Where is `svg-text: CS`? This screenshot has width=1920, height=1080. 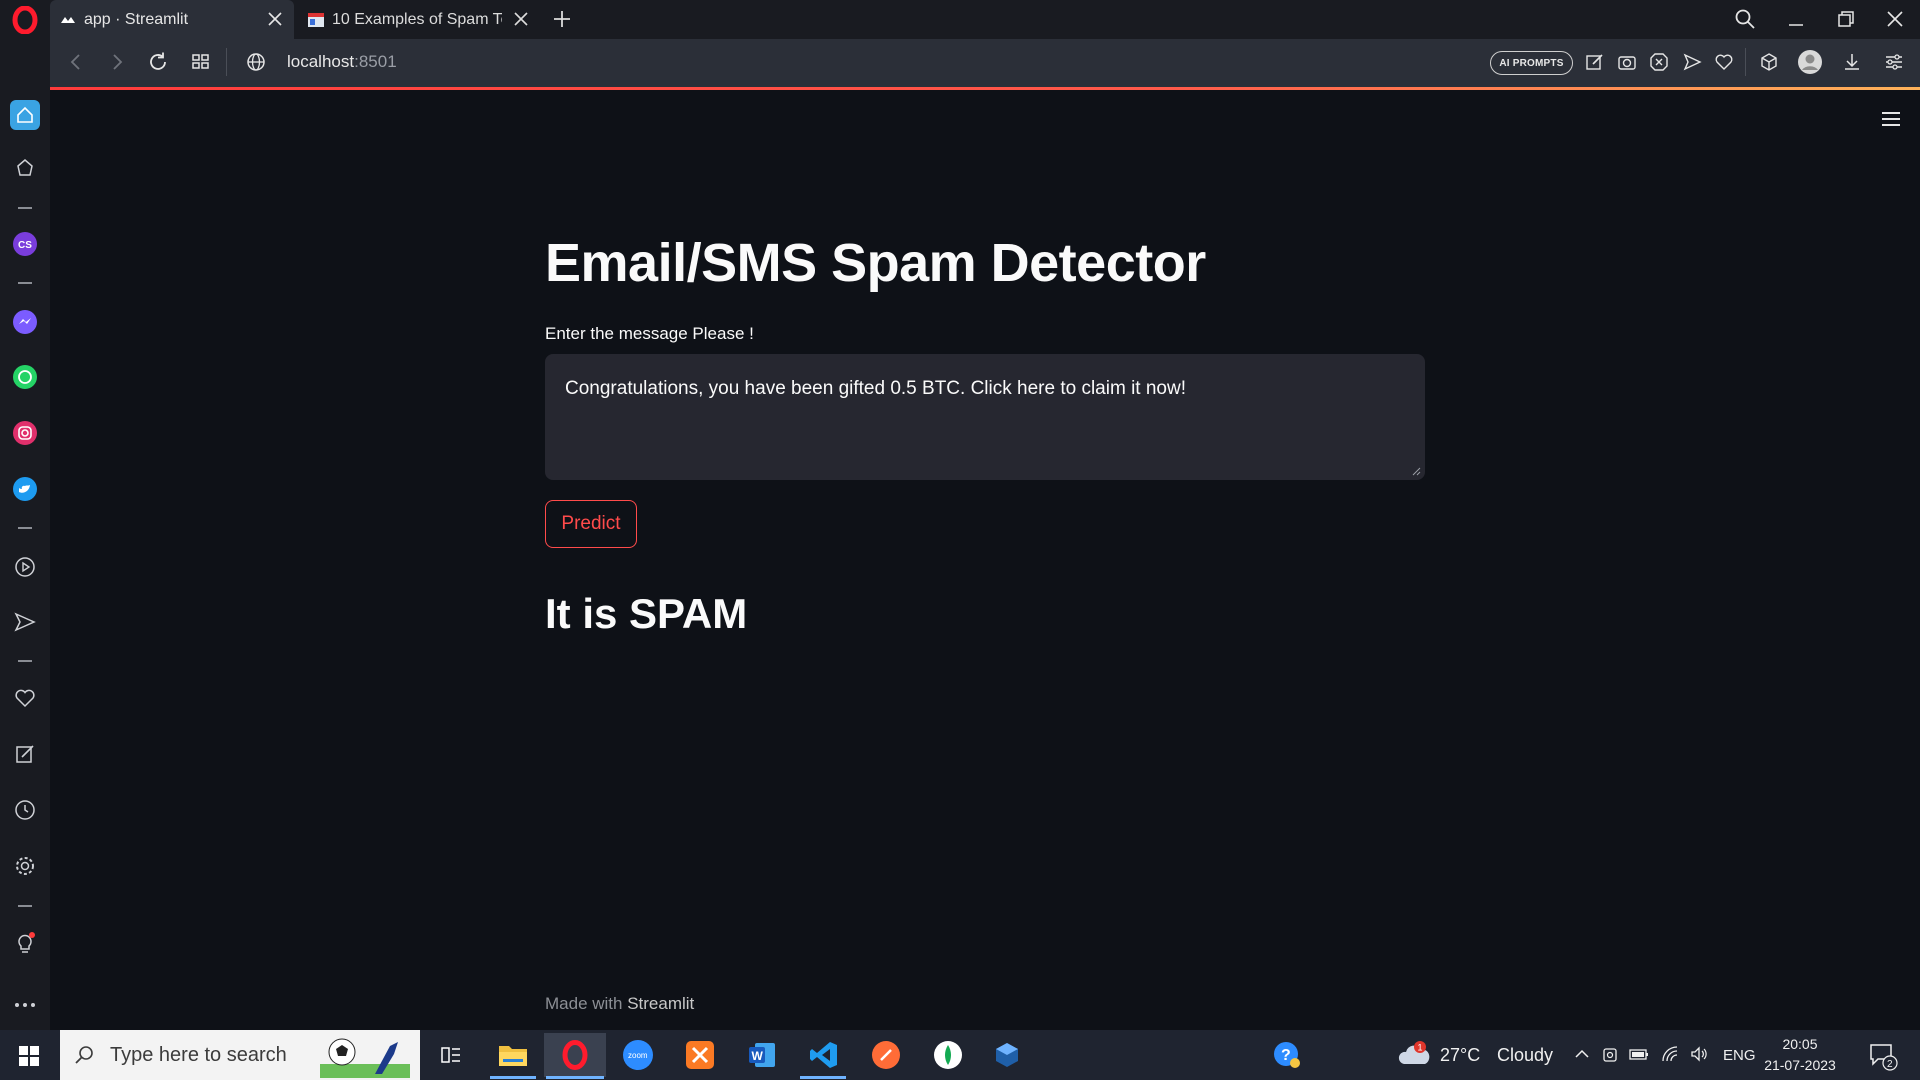 svg-text: CS is located at coordinates (25, 245).